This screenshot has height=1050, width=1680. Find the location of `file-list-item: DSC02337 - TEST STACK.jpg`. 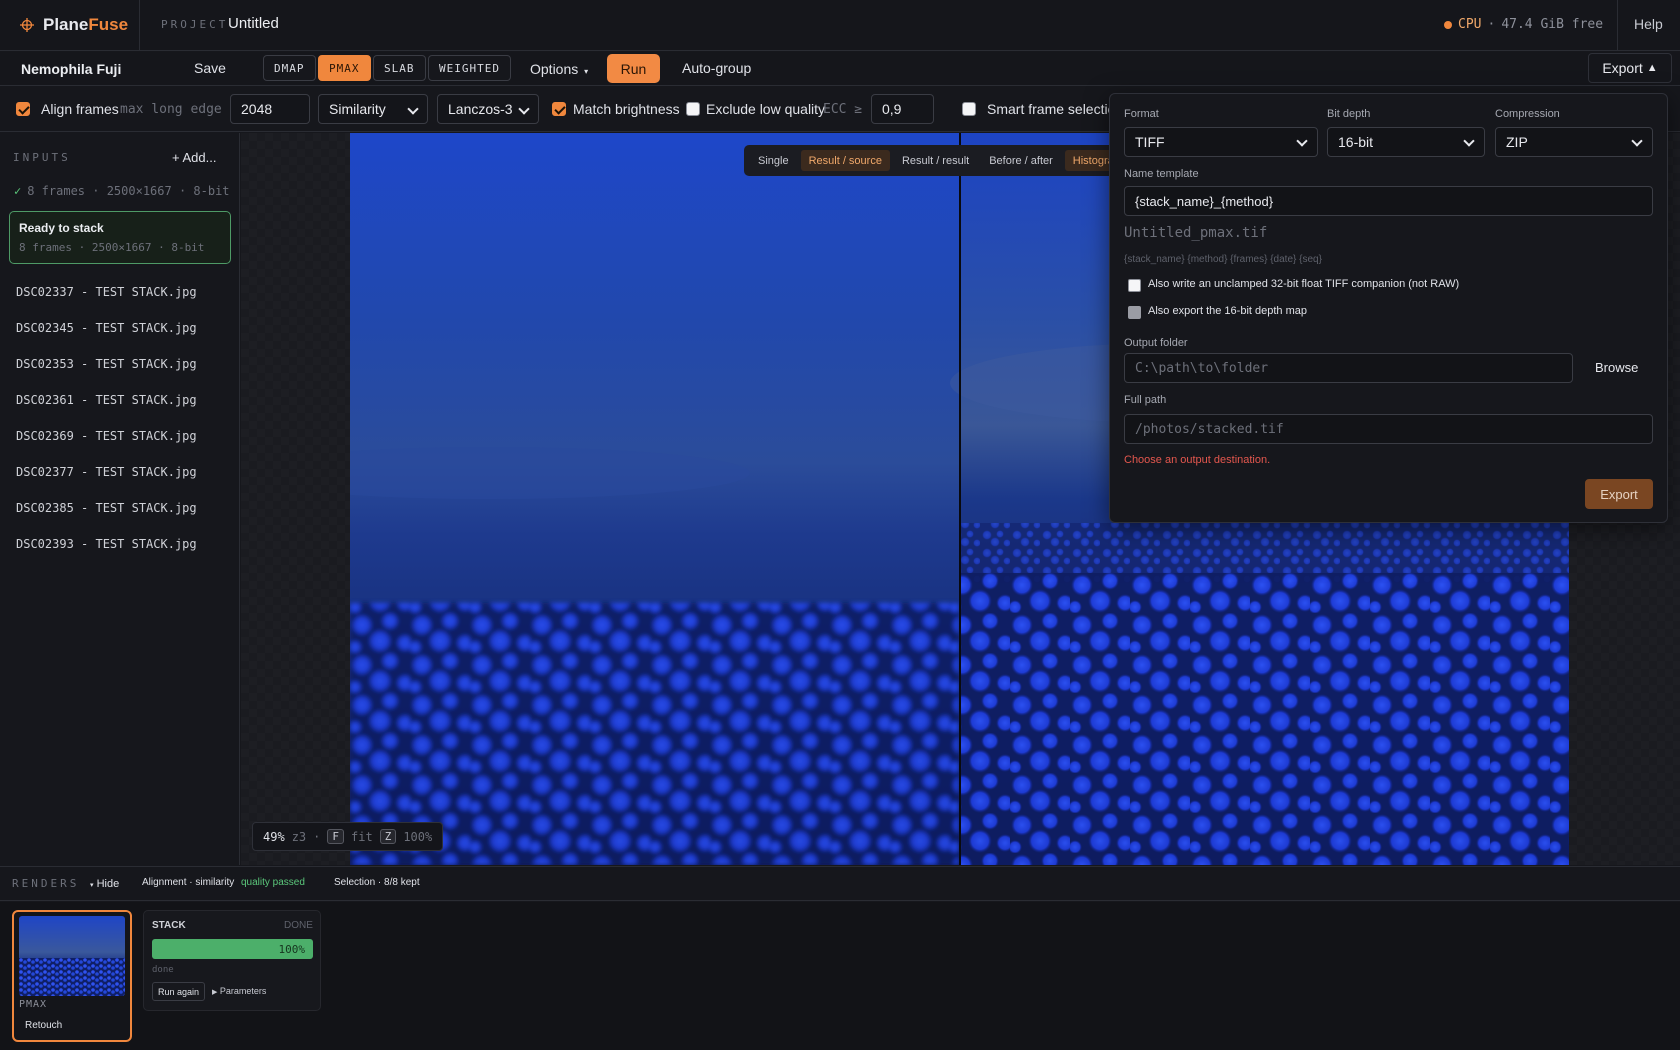

file-list-item: DSC02337 - TEST STACK.jpg is located at coordinates (106, 292).